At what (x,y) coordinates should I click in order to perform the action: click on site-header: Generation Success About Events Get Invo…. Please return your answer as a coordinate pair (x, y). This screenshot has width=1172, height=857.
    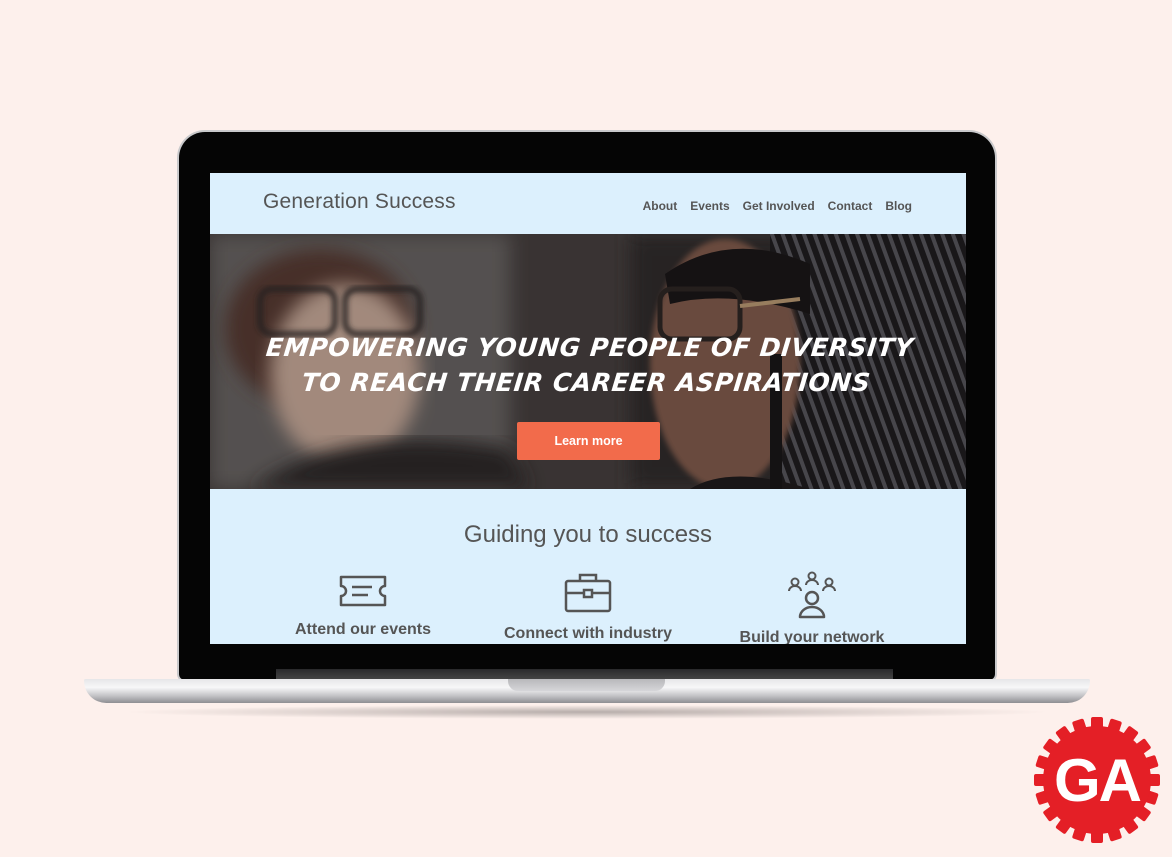
    Looking at the image, I should click on (588, 203).